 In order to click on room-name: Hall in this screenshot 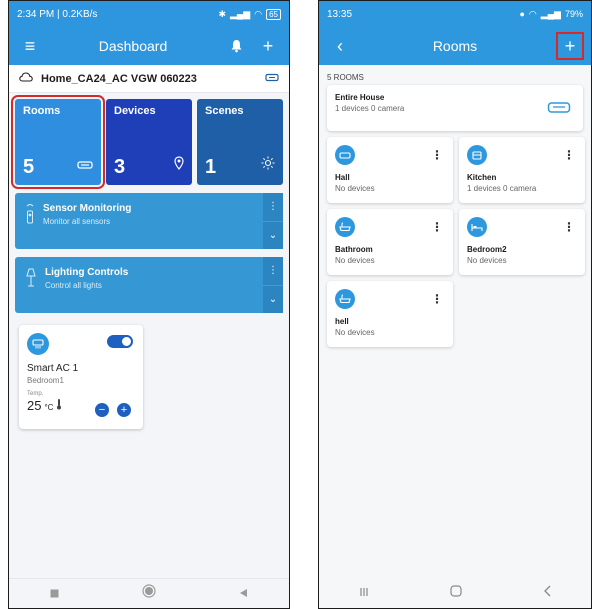, I will do `click(342, 177)`.